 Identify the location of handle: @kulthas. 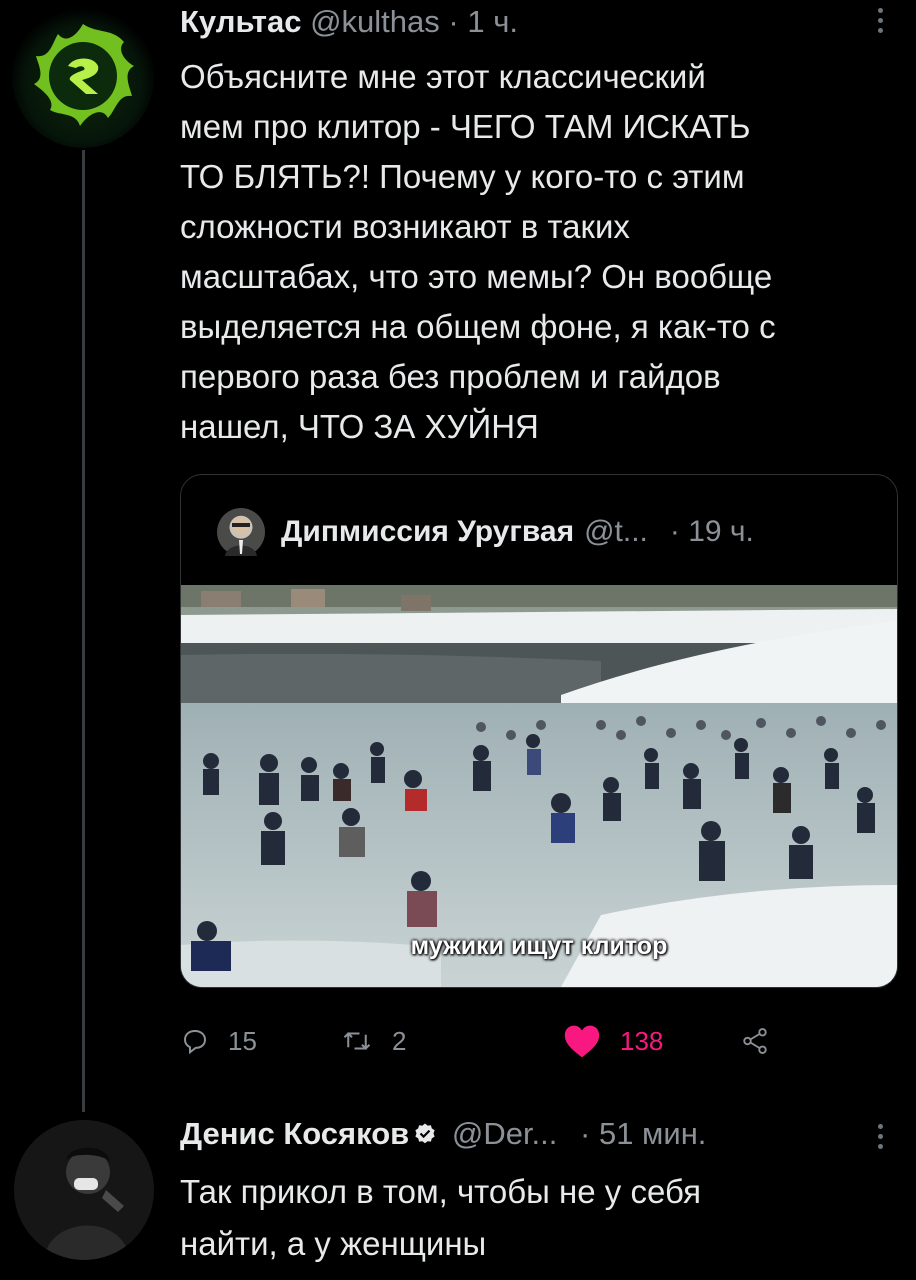
(375, 21).